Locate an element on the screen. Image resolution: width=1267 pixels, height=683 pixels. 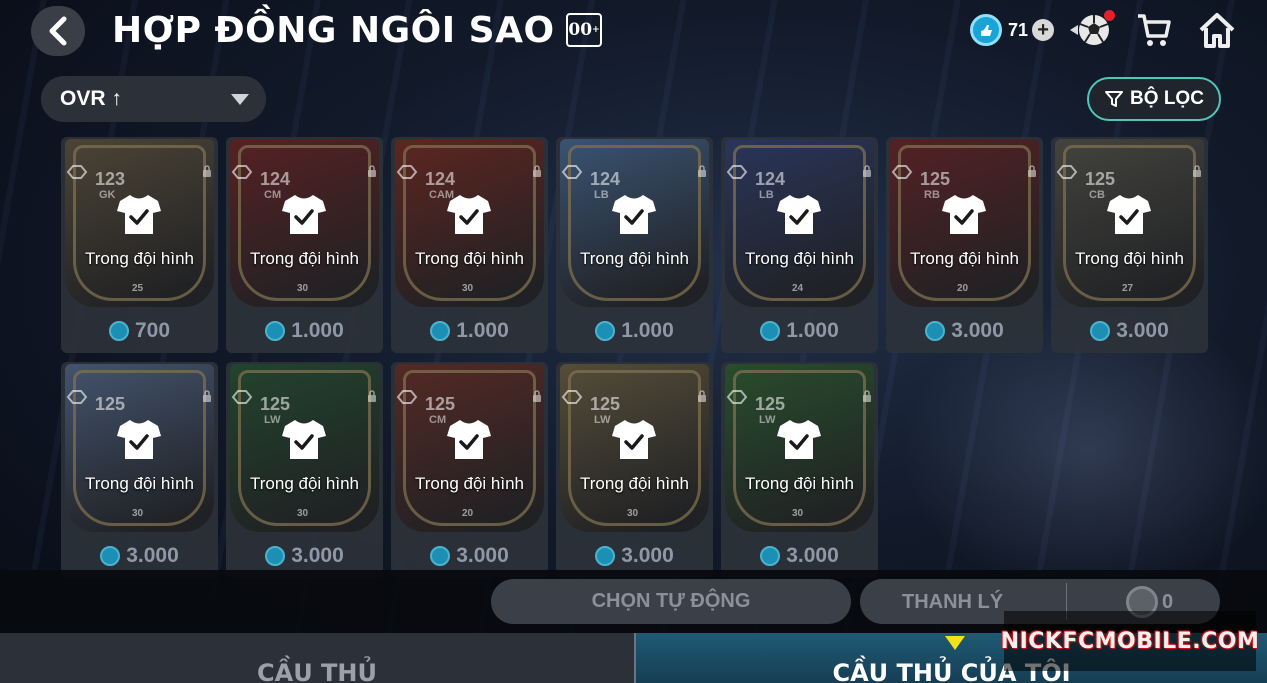
cart-icon is located at coordinates (1154, 30).